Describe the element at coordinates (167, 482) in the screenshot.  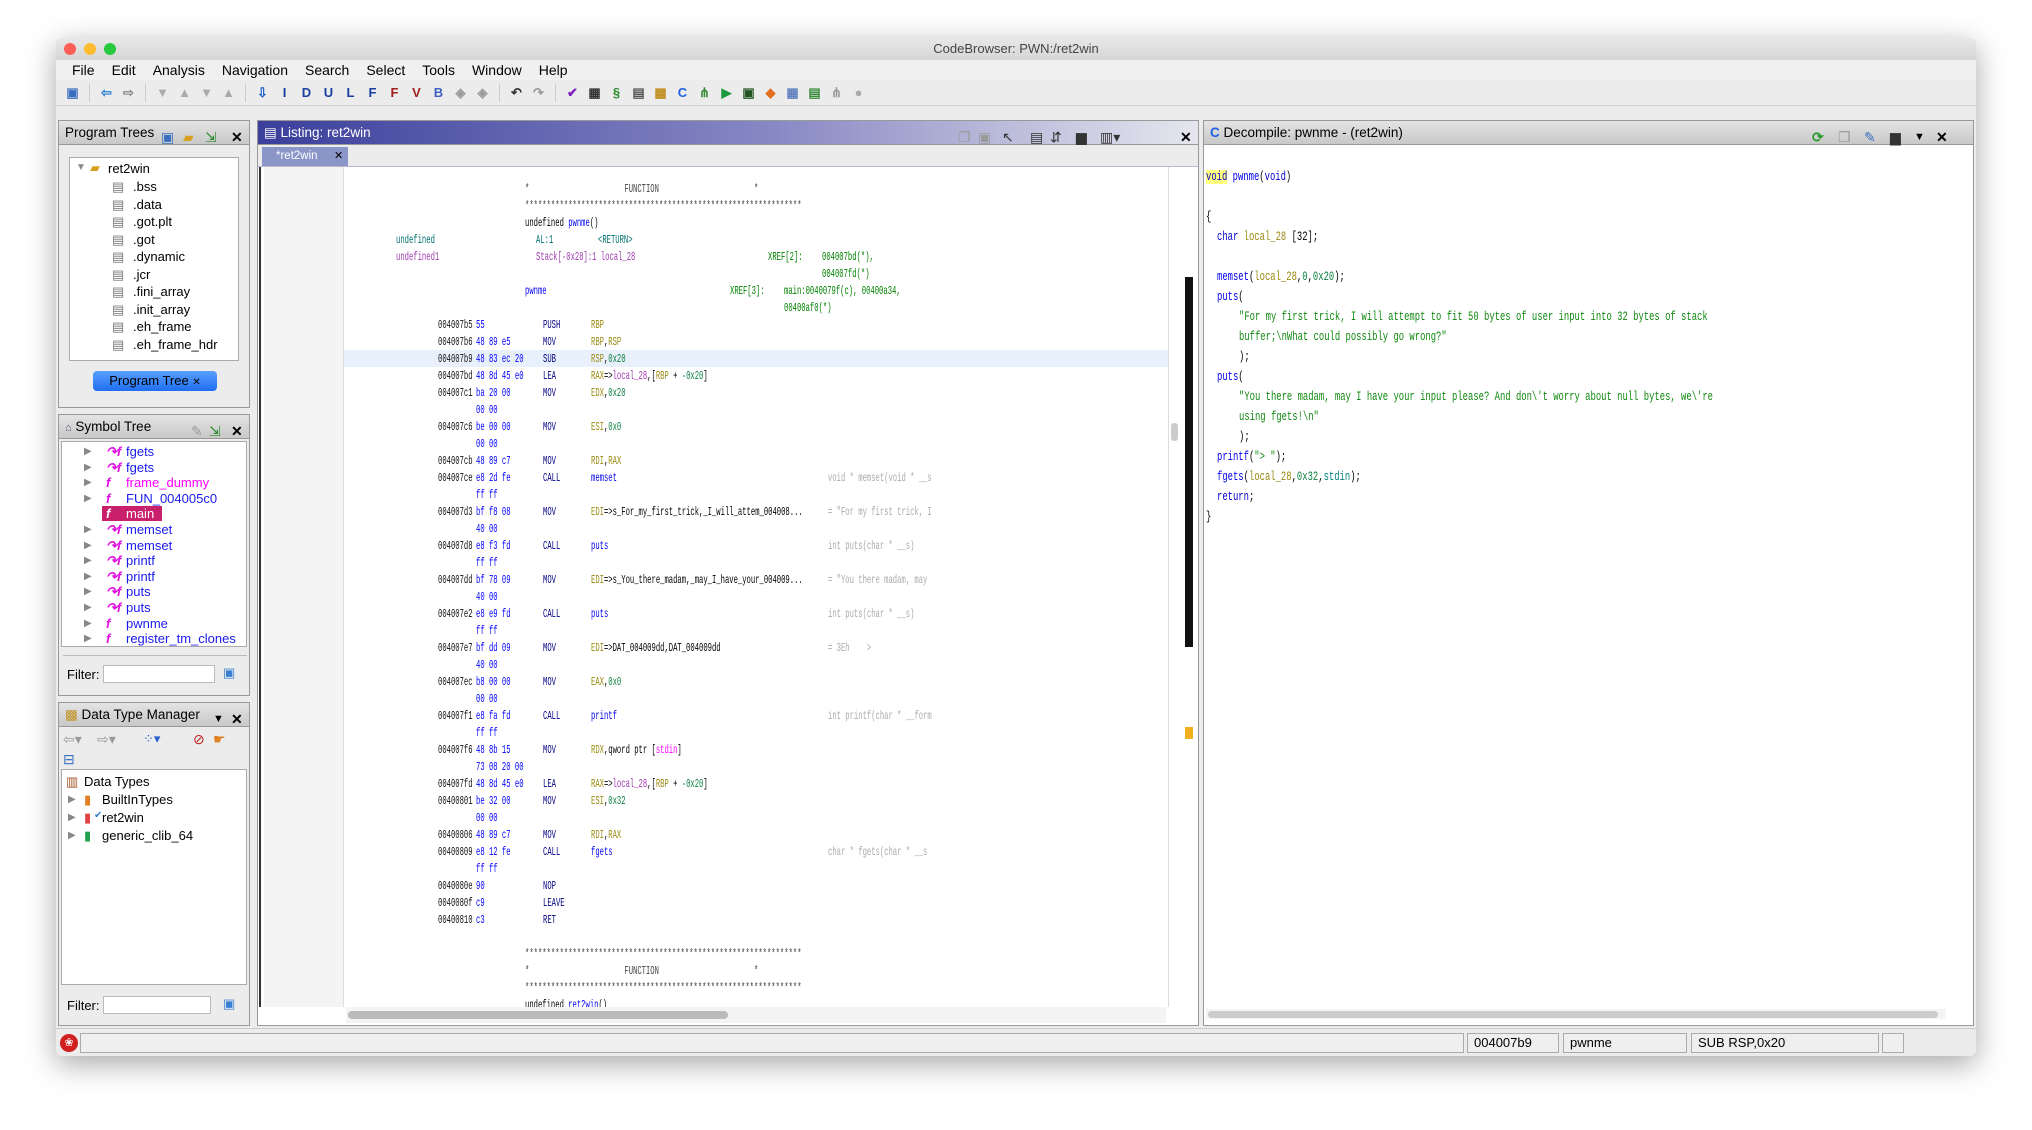
I see `symbol-item: frame_dummy` at that location.